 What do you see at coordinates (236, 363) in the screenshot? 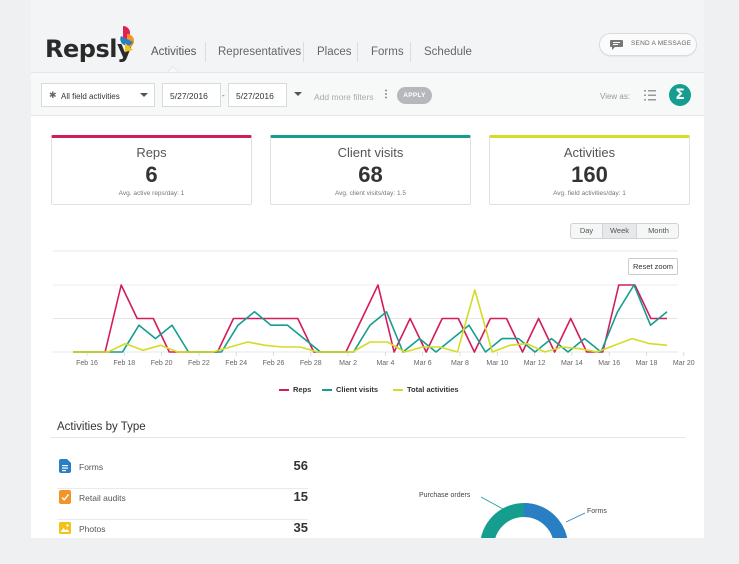
I see `x-axis-label: Feb 24` at bounding box center [236, 363].